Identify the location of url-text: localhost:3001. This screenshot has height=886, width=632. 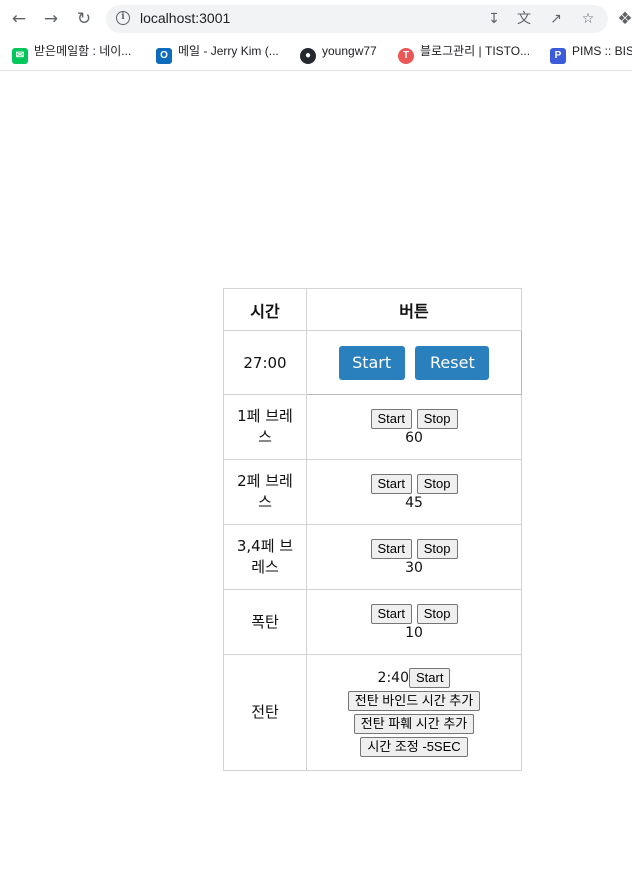
(185, 18).